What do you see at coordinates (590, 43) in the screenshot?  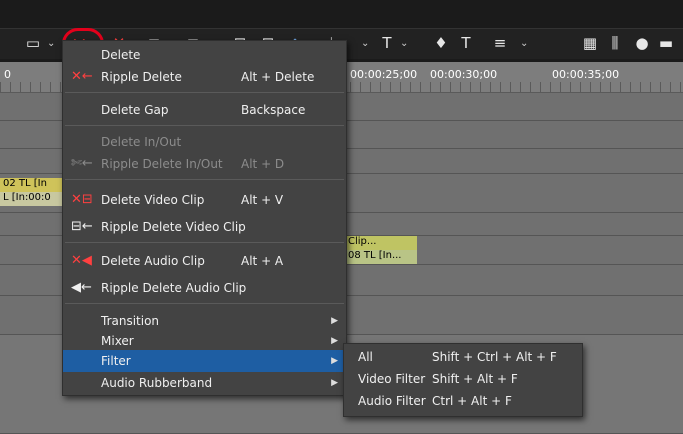 I see `grid-icon: ▦` at bounding box center [590, 43].